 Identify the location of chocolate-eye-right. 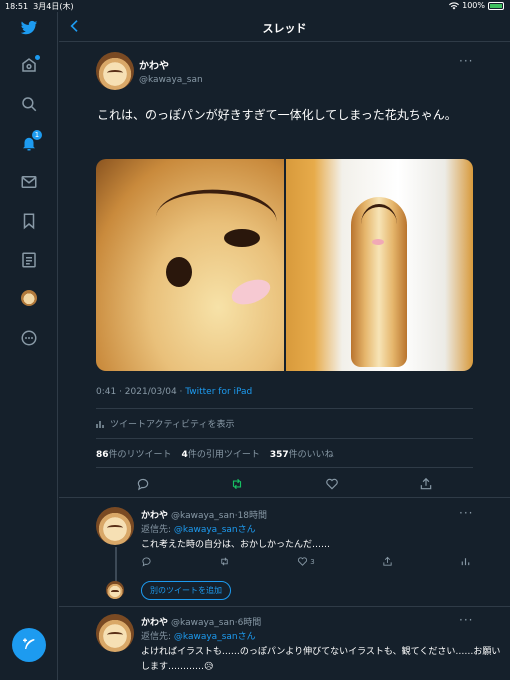
(242, 238).